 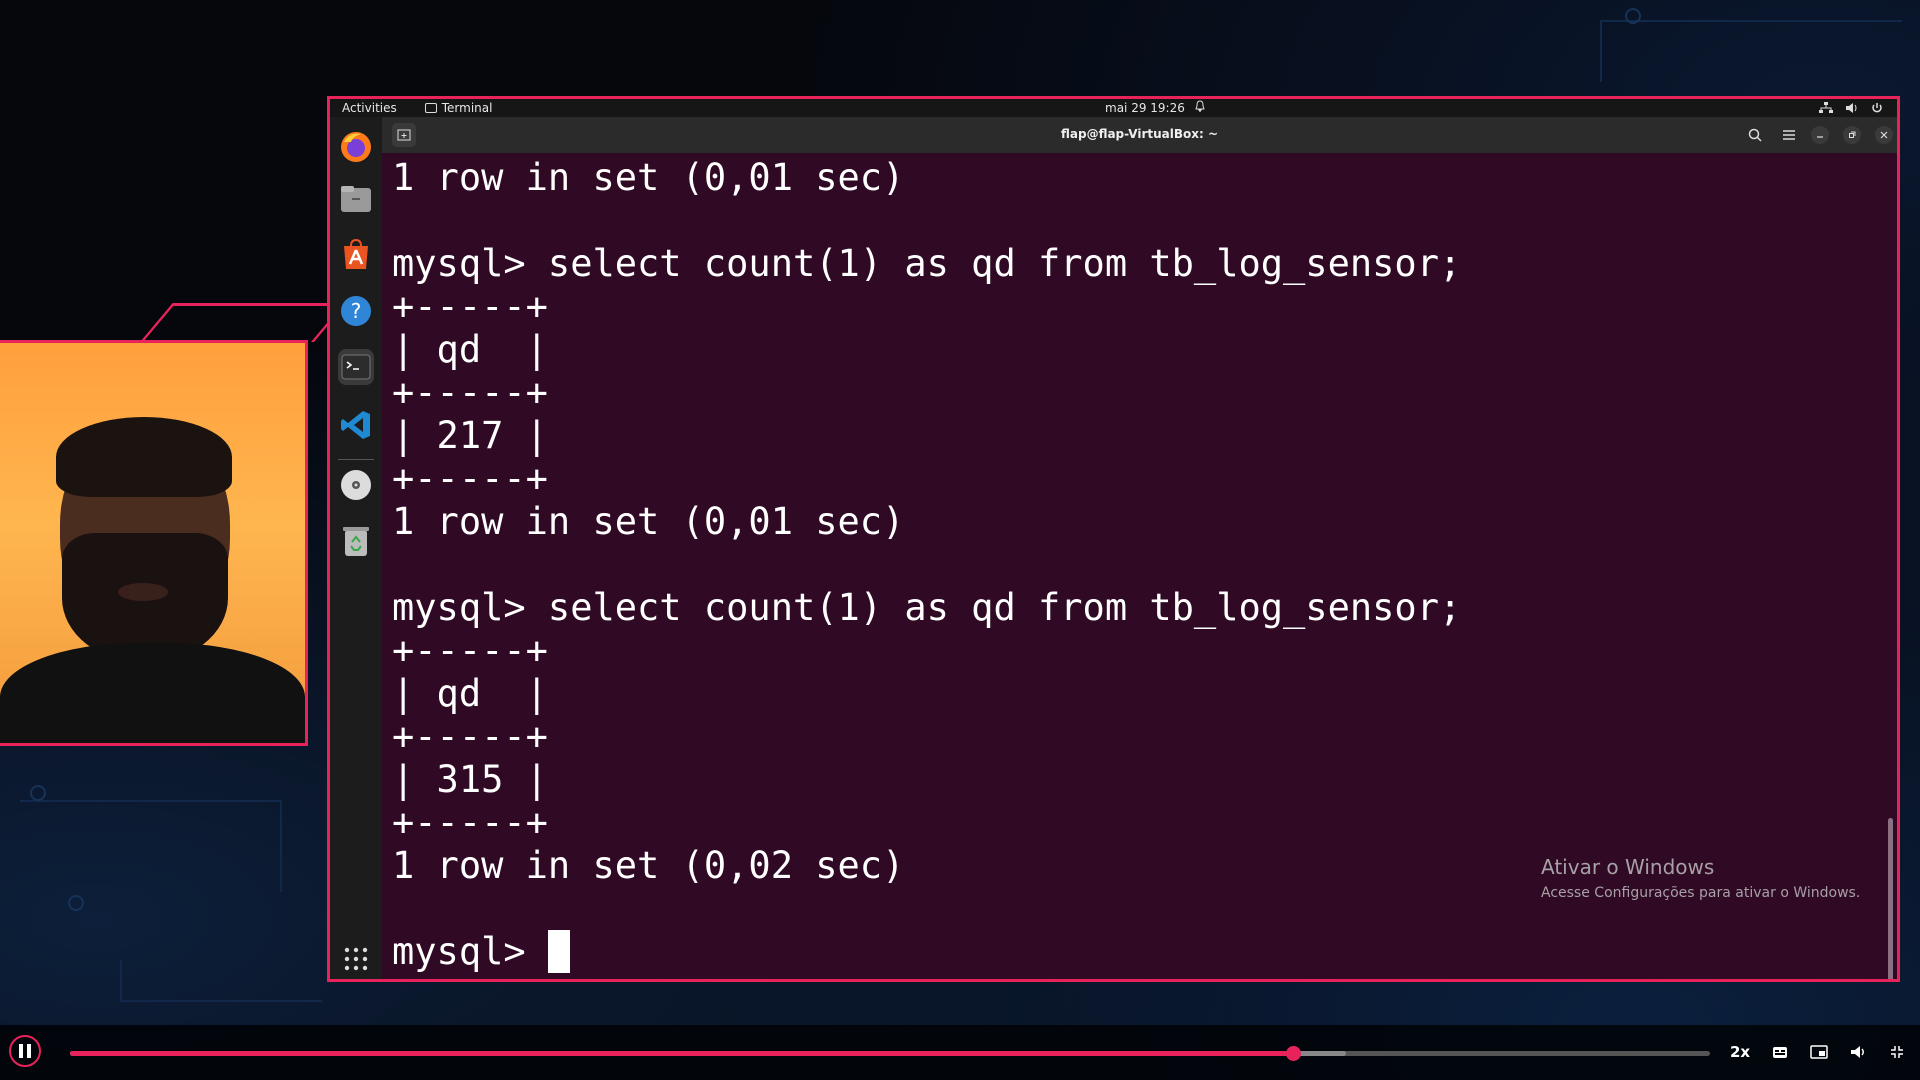 I want to click on picture-in-picture-icon, so click(x=1819, y=1052).